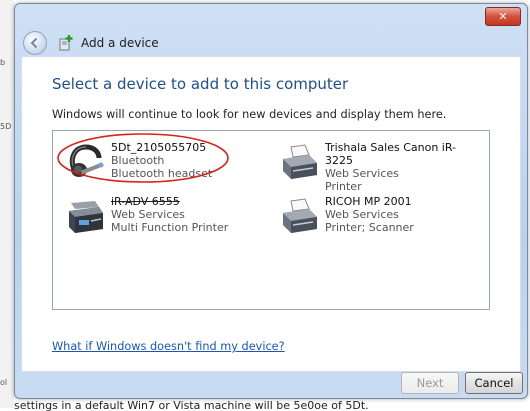  Describe the element at coordinates (3, 62) in the screenshot. I see `background-text: b` at that location.